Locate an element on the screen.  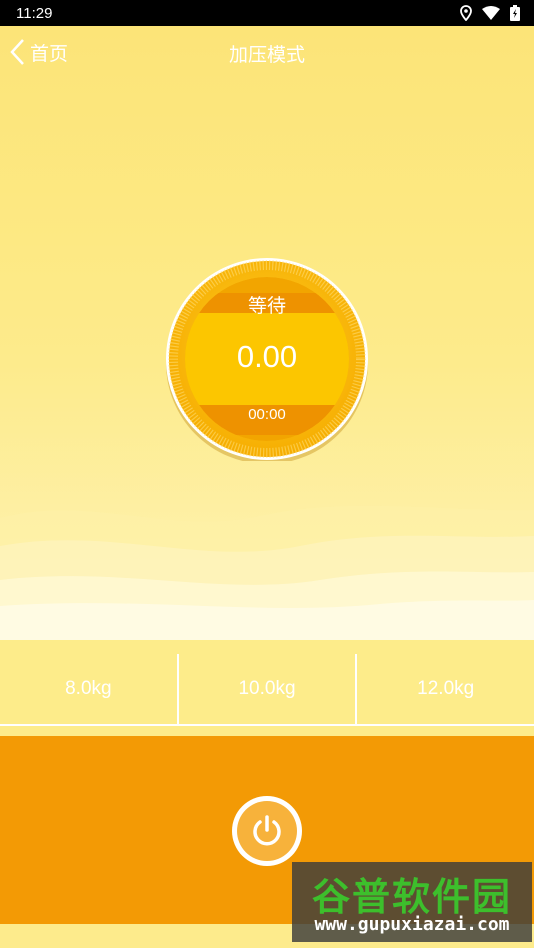
divider is located at coordinates (267, 725).